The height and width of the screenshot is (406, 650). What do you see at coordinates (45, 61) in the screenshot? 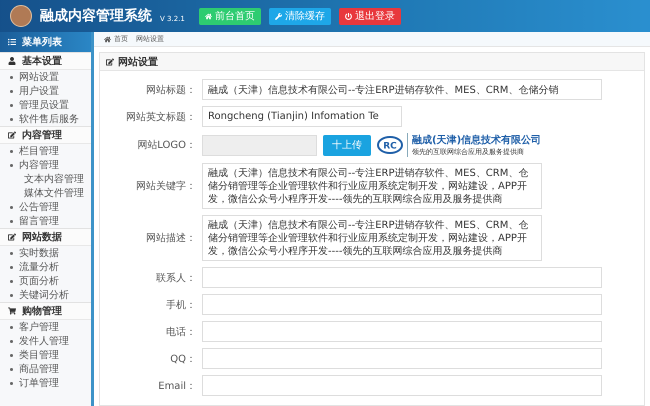
I see `menu-group: 基本设置` at bounding box center [45, 61].